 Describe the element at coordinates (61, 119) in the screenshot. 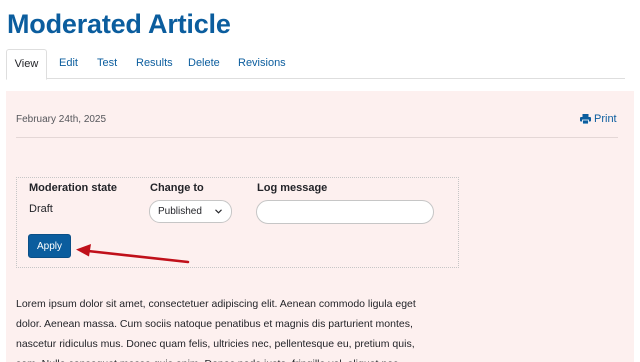

I see `article-date: February 24th, 2025` at that location.